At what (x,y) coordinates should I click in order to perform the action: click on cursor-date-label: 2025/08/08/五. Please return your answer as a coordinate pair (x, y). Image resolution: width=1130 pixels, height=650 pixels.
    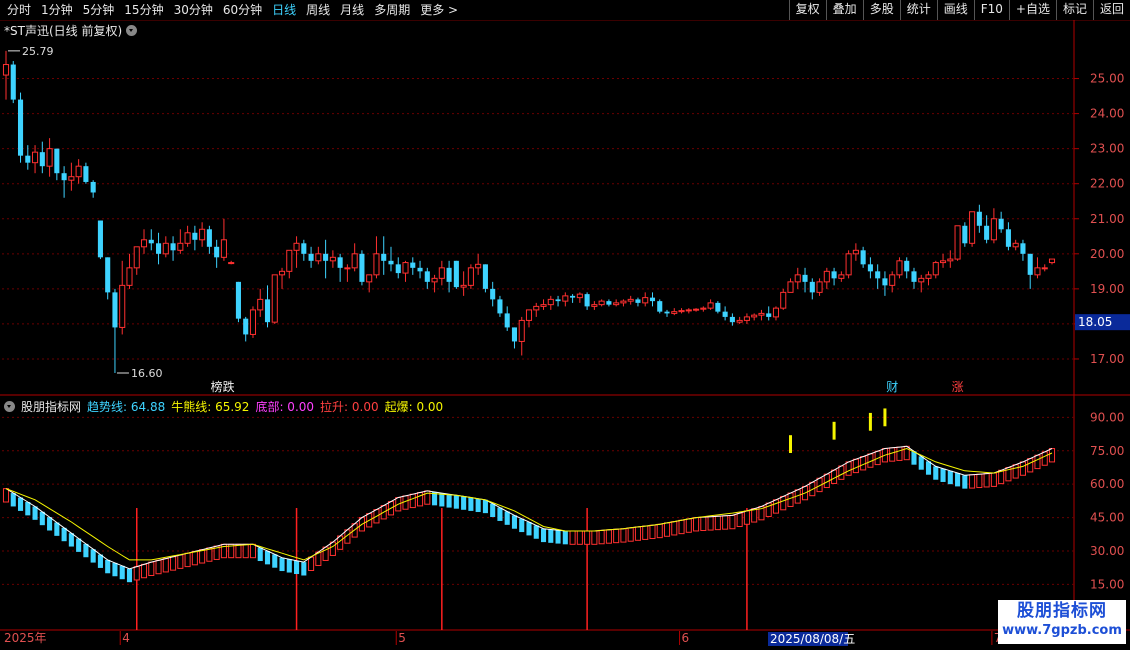
    Looking at the image, I should click on (812, 639).